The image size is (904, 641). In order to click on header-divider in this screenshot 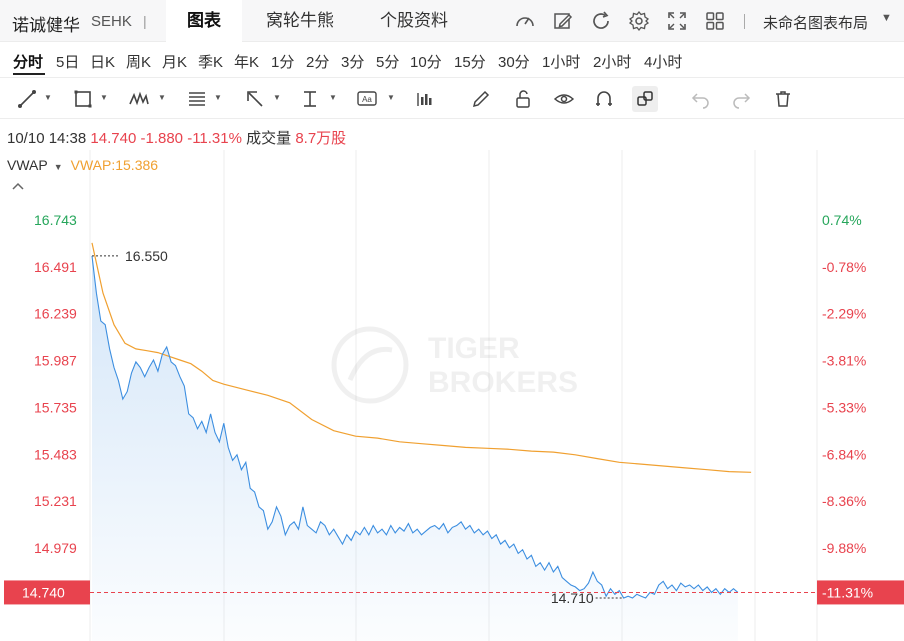, I will do `click(744, 21)`.